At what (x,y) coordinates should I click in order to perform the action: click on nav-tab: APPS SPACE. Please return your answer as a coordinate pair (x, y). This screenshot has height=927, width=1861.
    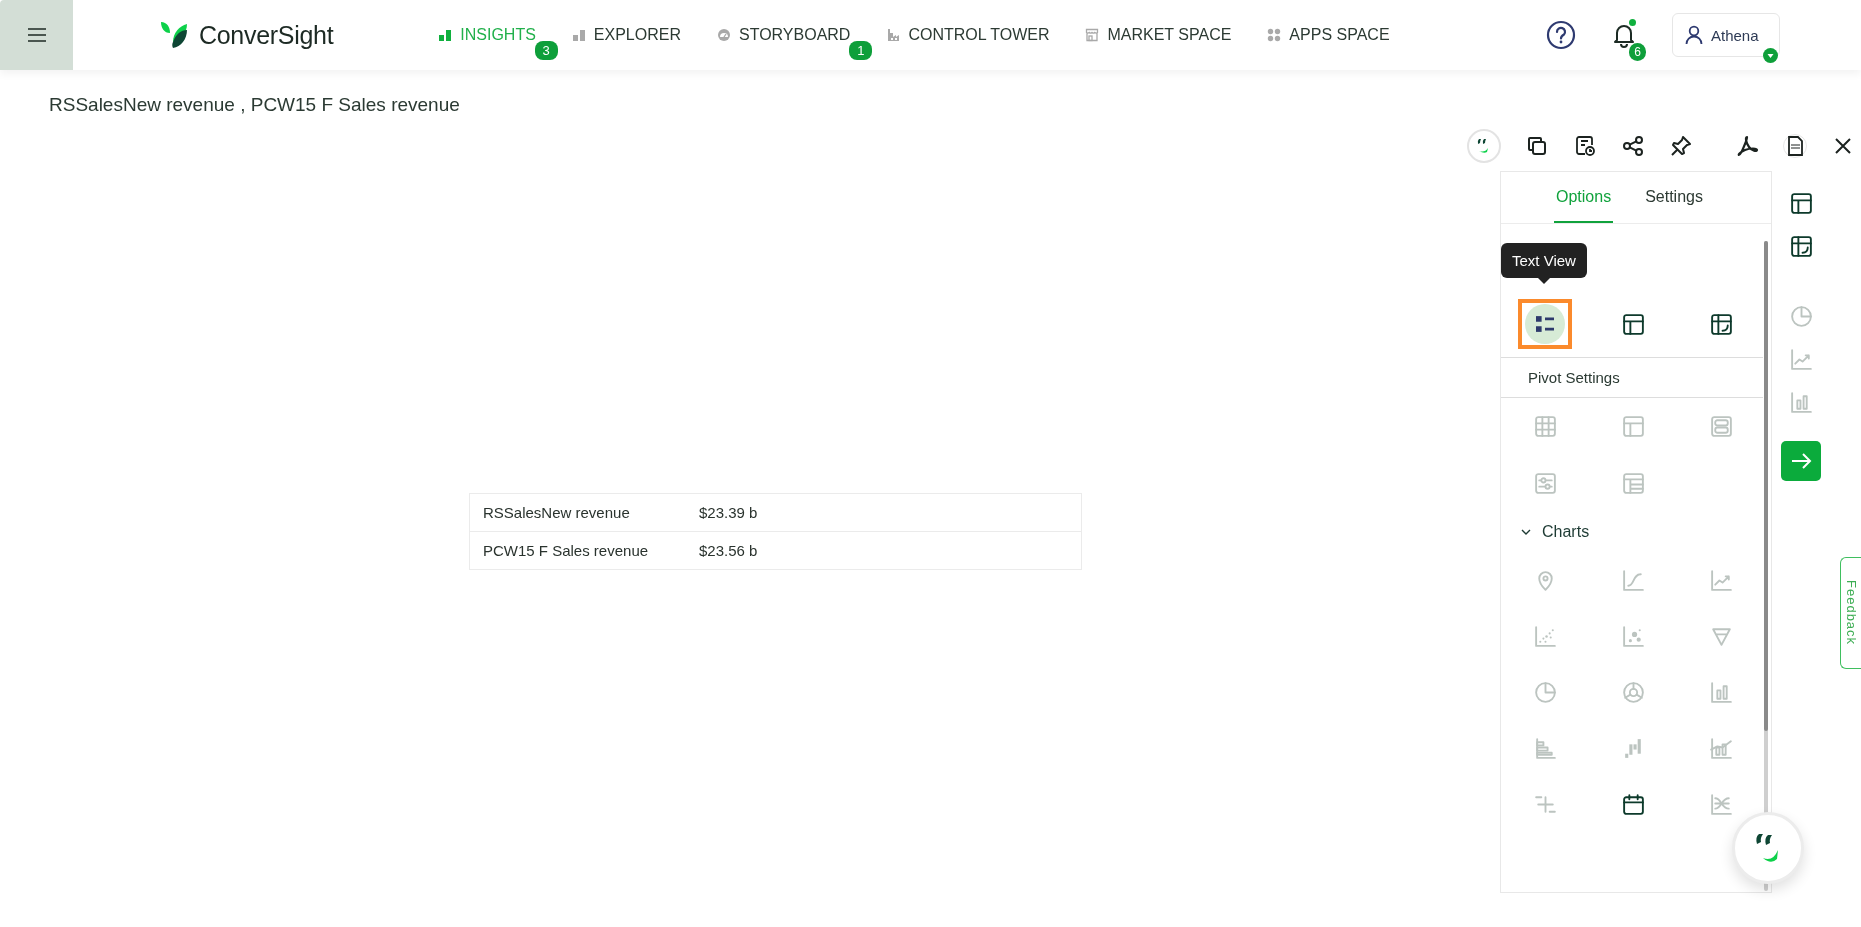
    Looking at the image, I should click on (1328, 35).